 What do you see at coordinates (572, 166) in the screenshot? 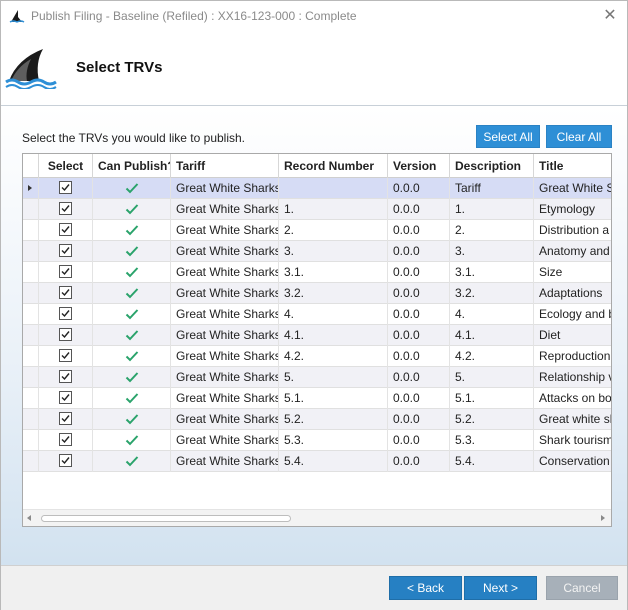
I see `column-header-title: Title` at bounding box center [572, 166].